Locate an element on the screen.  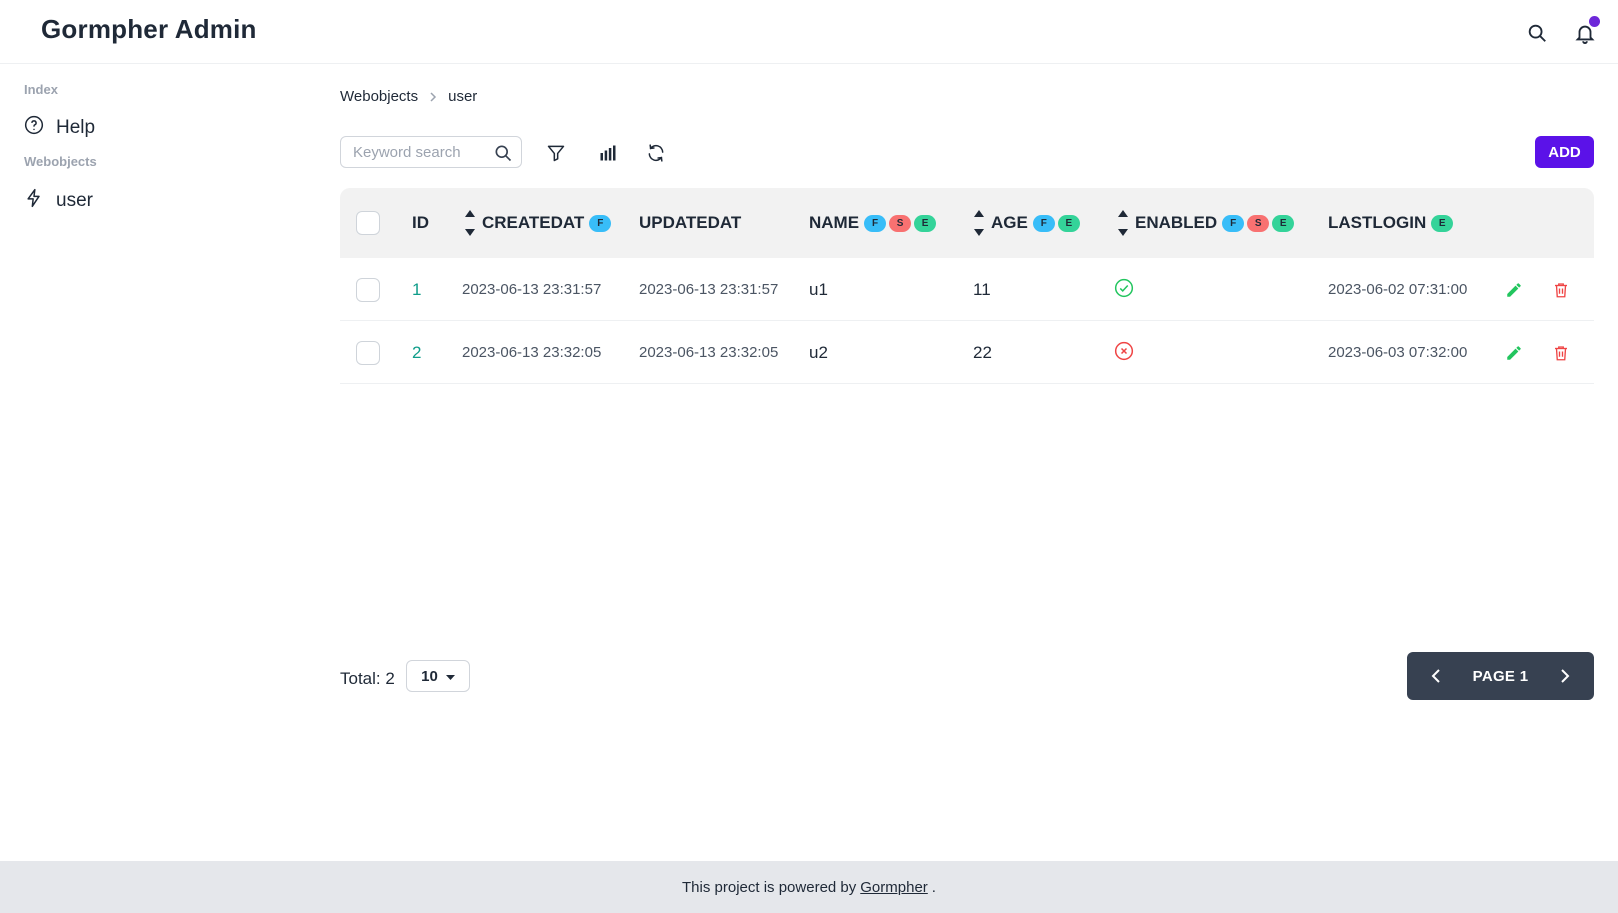
column-header-lastlogin: LASTLOGIN E is located at coordinates (1391, 223).